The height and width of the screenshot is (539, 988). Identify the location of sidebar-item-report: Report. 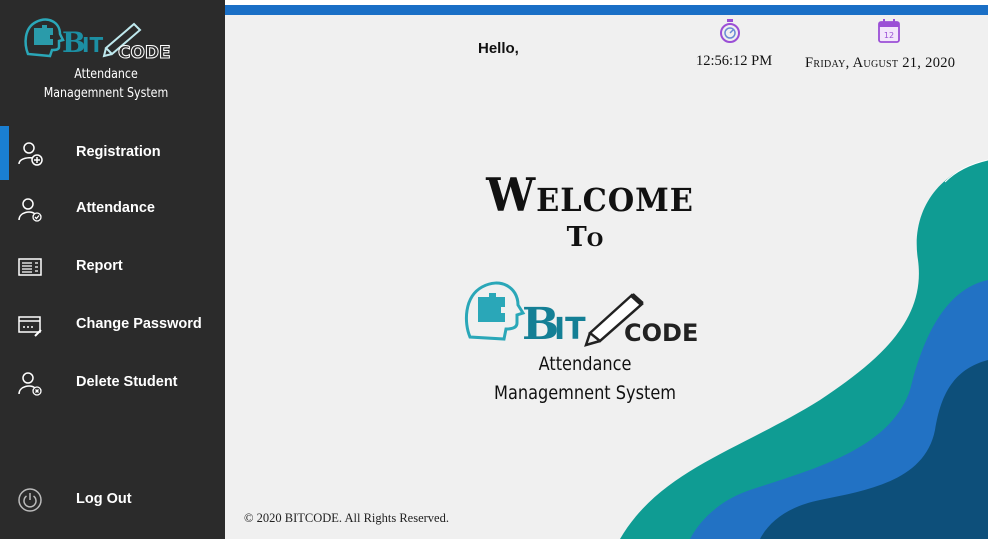
(112, 267).